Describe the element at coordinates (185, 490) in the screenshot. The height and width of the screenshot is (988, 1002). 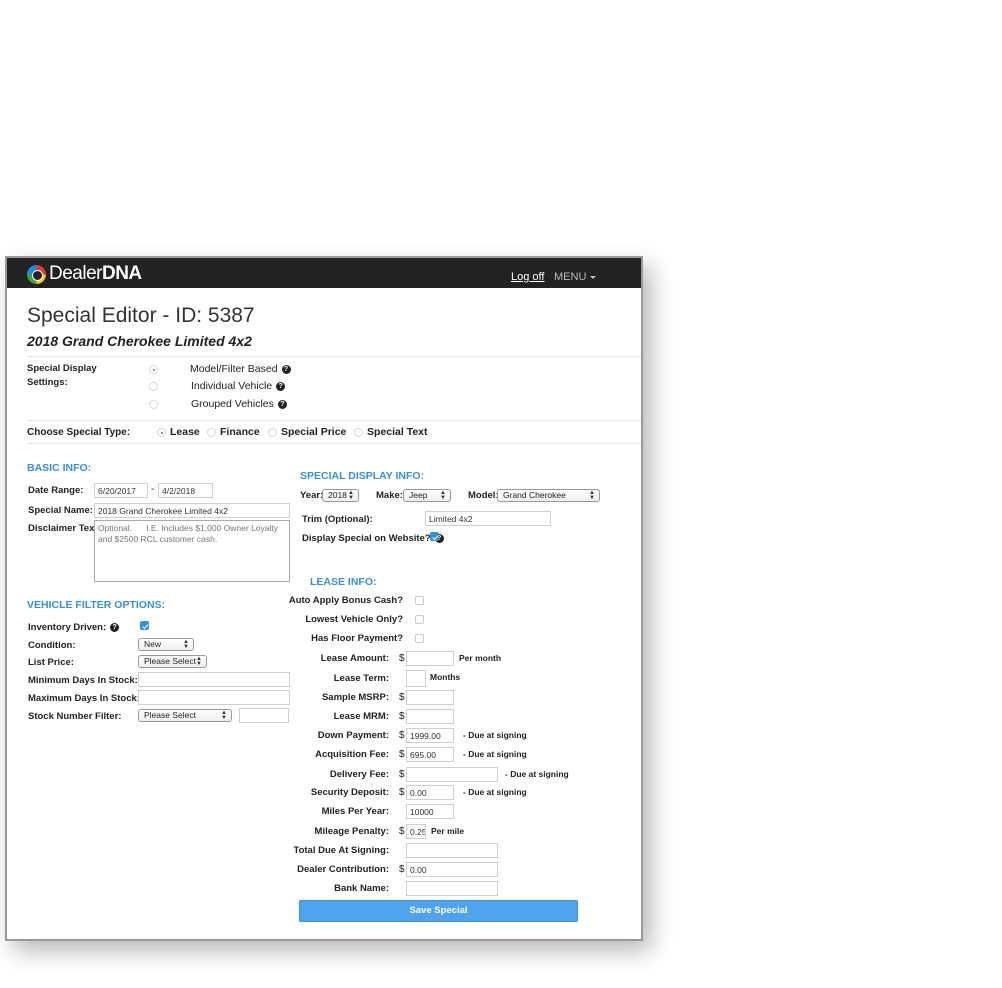
I see `date-end-input: 4/2/2018` at that location.